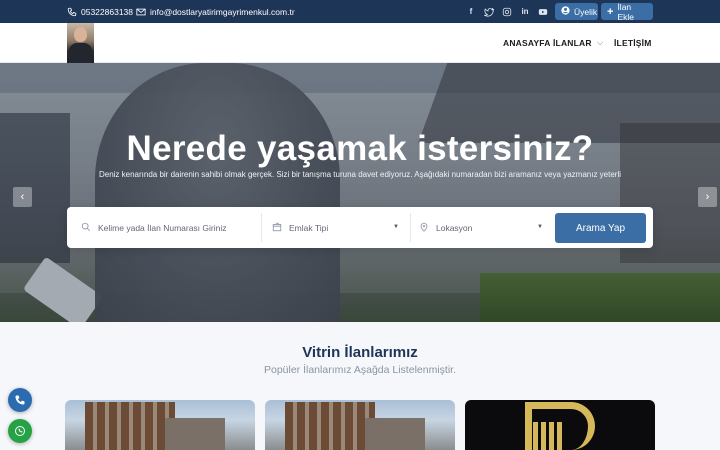  What do you see at coordinates (162, 227) in the screenshot?
I see `keyword-placeholder: Kelime yada İlan Numarası Giriniz` at bounding box center [162, 227].